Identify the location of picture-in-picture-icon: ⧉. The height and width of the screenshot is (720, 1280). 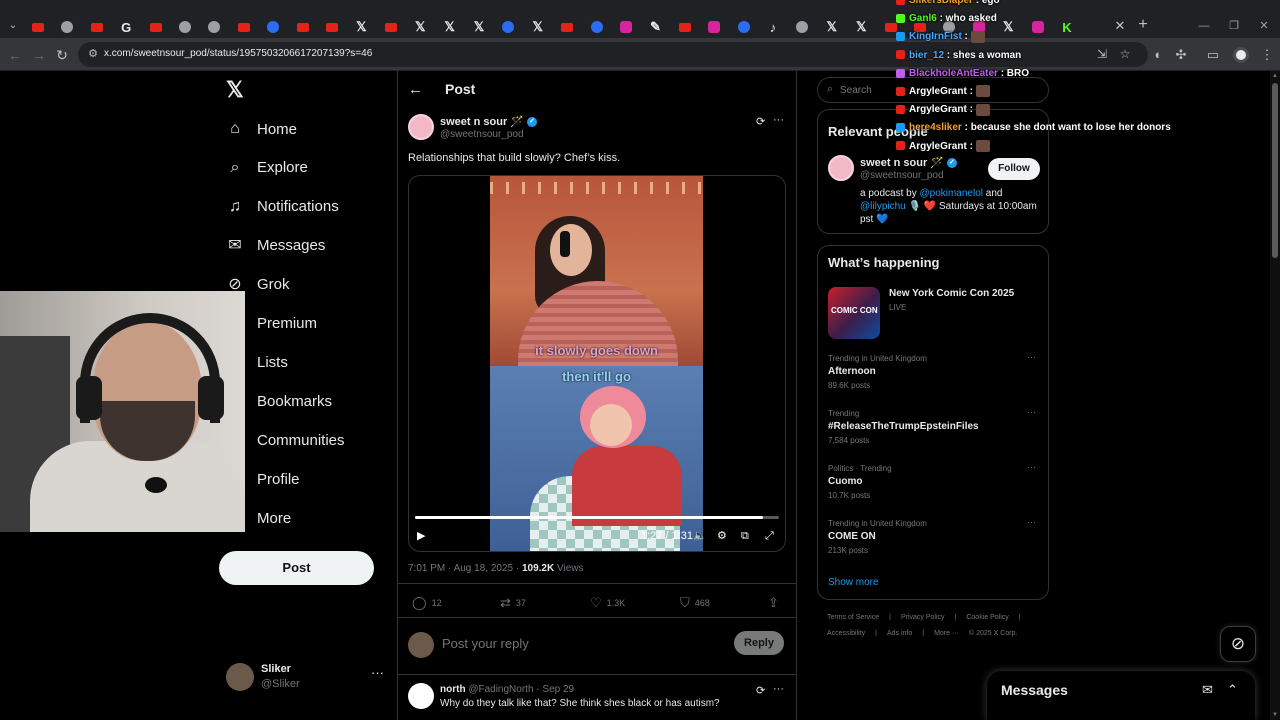
(745, 536).